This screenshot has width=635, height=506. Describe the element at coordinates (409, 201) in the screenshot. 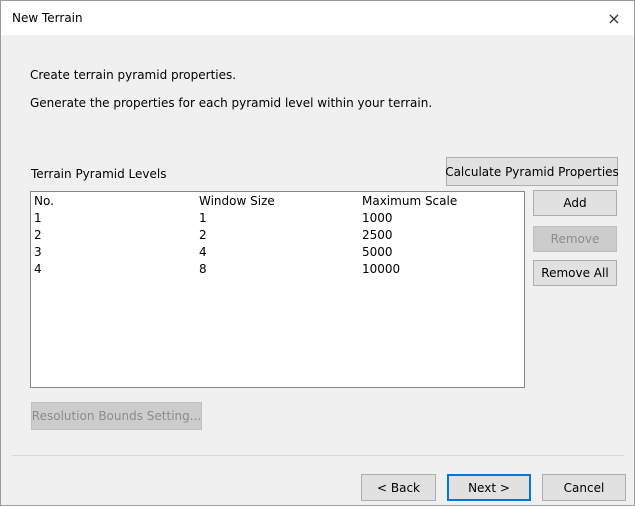

I see `column-header-maximum-scale: Maximum Scale` at that location.